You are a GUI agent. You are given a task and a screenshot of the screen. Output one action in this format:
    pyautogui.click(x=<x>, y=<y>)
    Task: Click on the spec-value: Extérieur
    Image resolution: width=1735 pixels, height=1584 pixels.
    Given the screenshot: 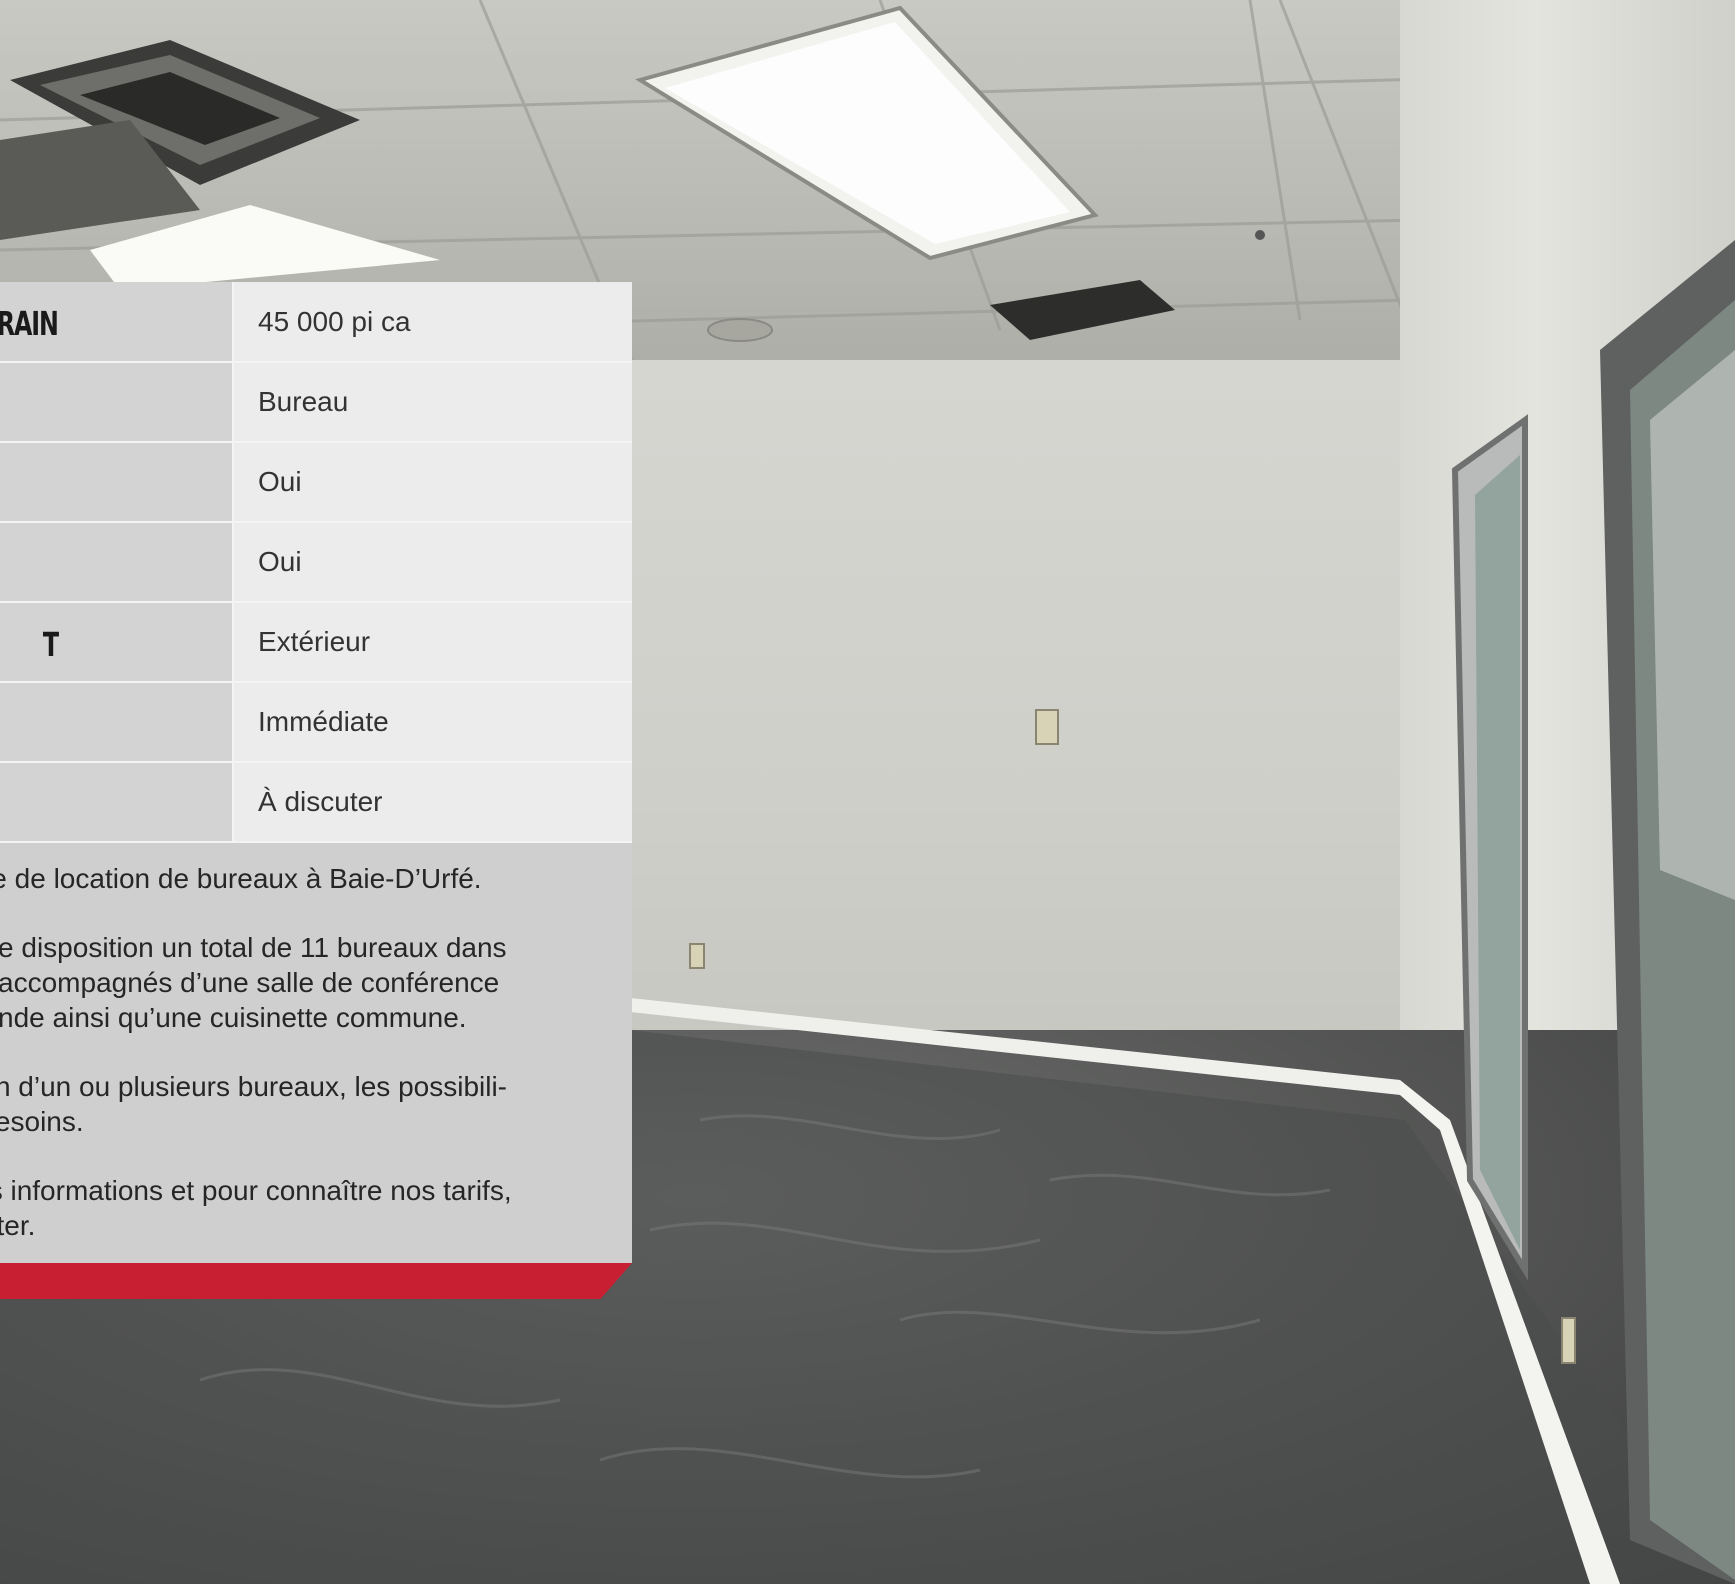 What is the action you would take?
    pyautogui.click(x=432, y=642)
    